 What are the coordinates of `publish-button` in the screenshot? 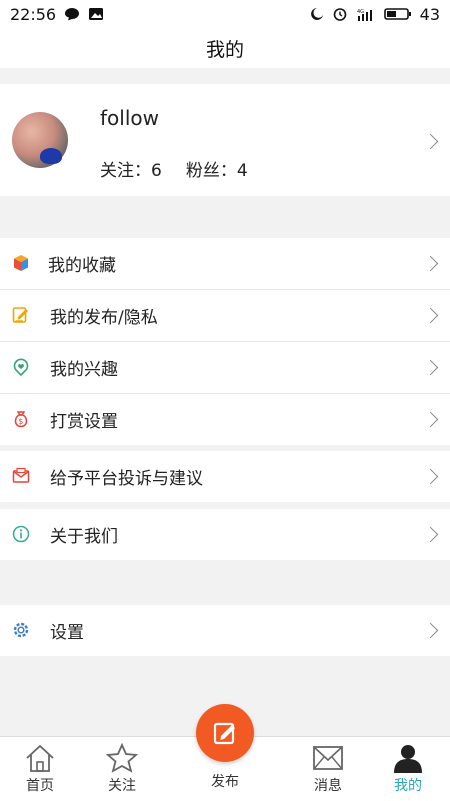 It's located at (225, 733).